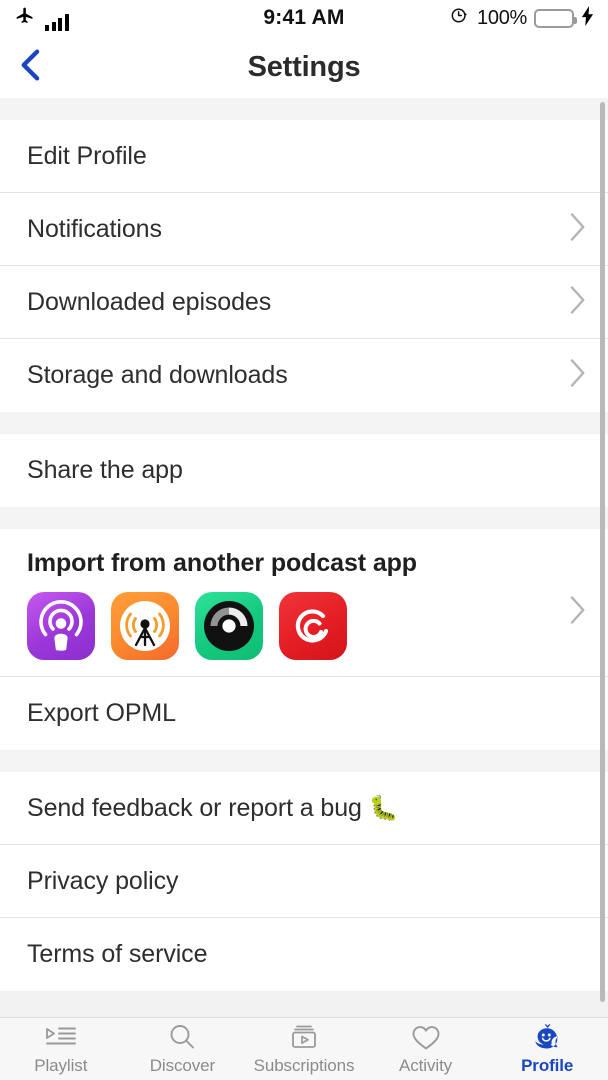  I want to click on apple-podcasts-icon, so click(61, 626).